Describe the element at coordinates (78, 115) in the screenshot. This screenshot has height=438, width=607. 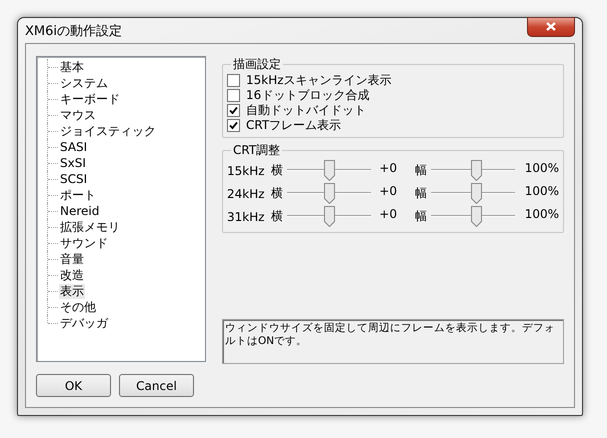
I see `tree-item: マウス` at that location.